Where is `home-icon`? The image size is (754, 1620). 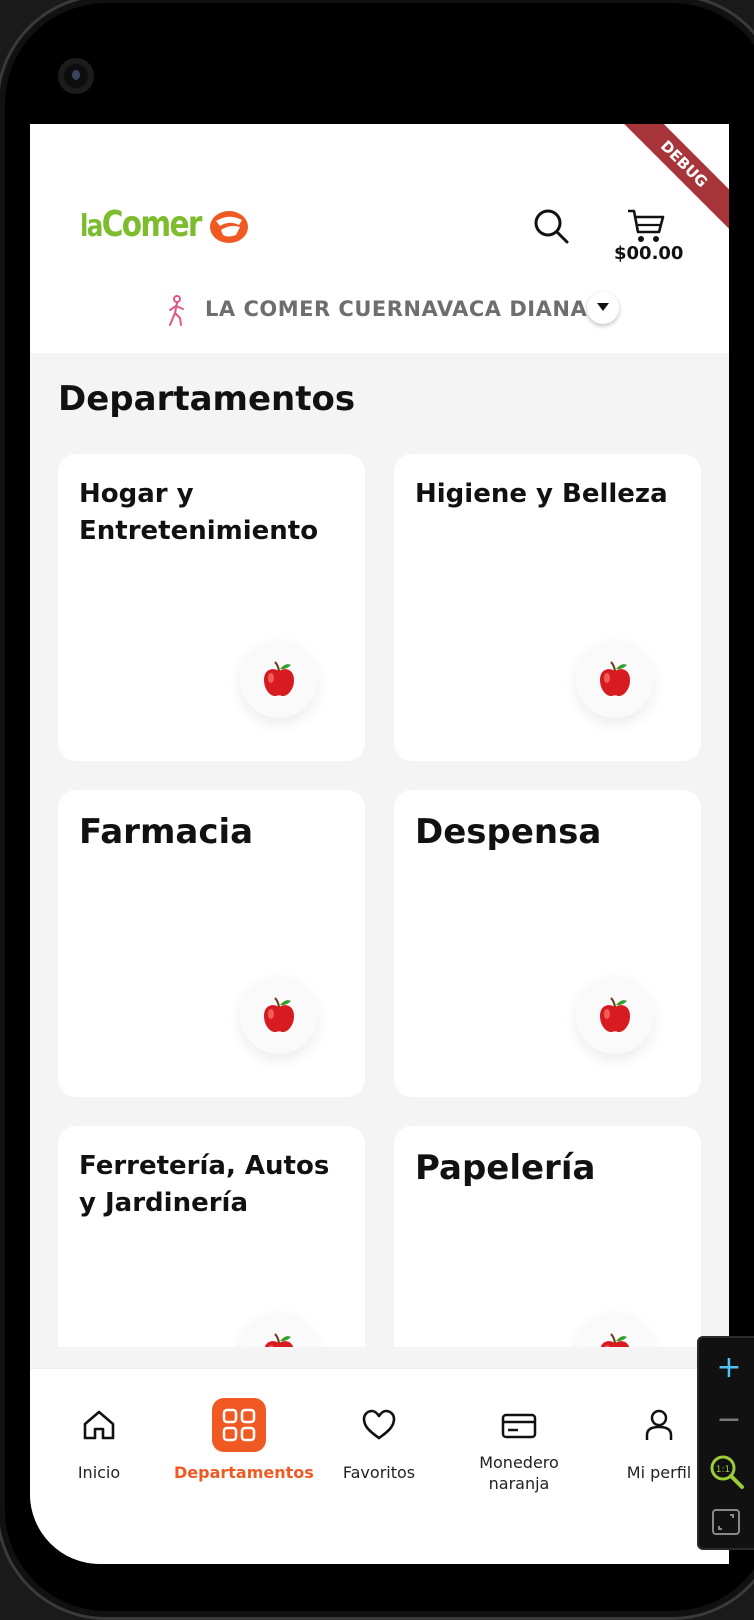 home-icon is located at coordinates (99, 1425).